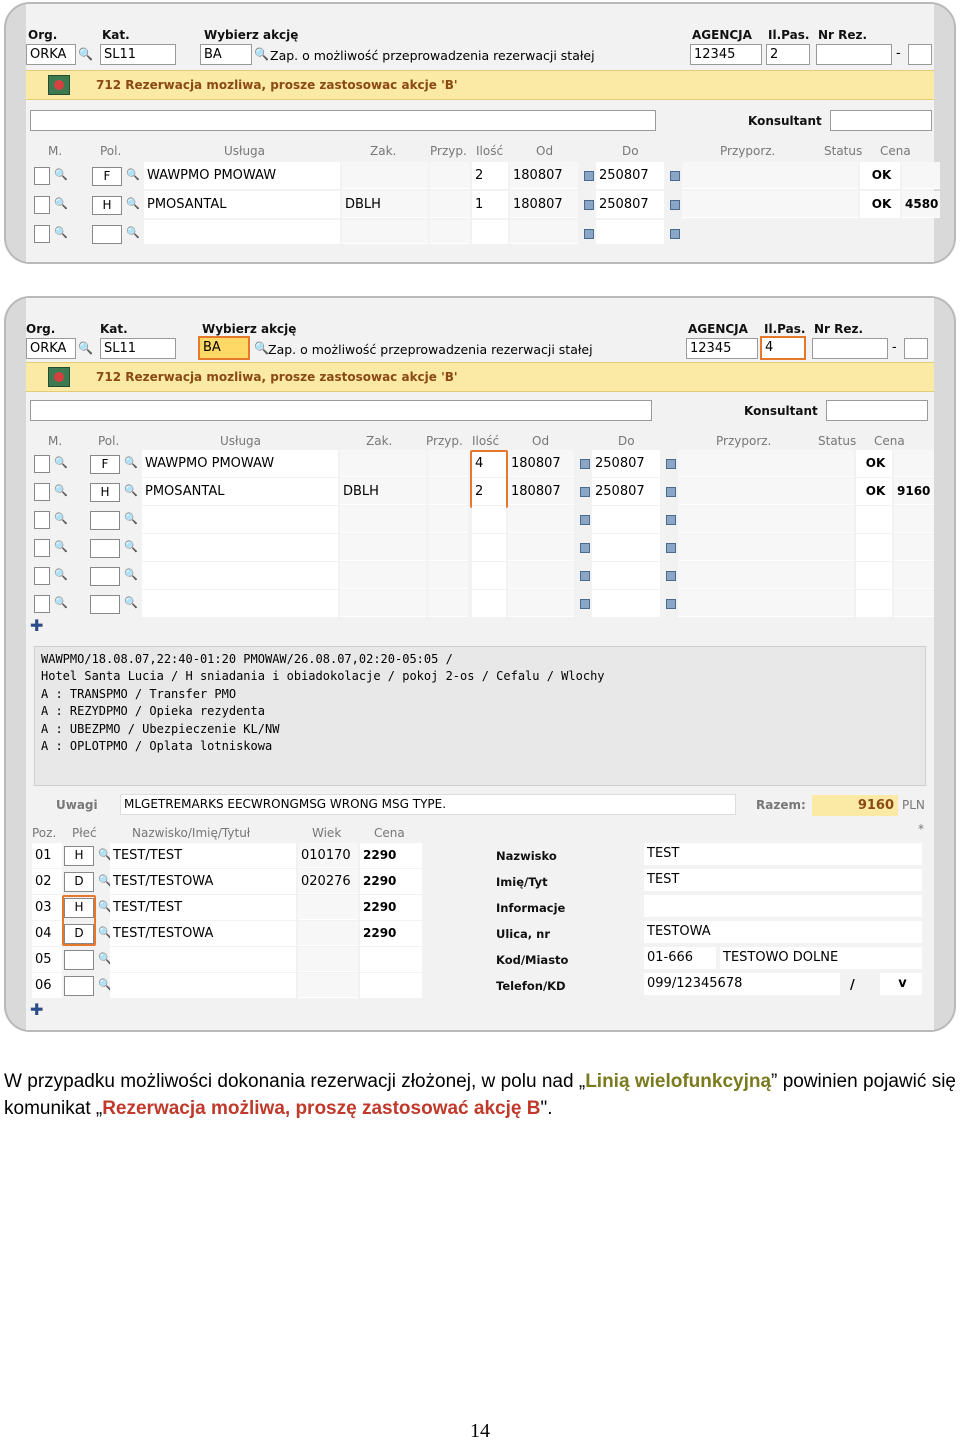 The width and height of the screenshot is (960, 1444). What do you see at coordinates (240, 463) in the screenshot?
I see `usluga-cell: WAWPMO PMOWAW` at bounding box center [240, 463].